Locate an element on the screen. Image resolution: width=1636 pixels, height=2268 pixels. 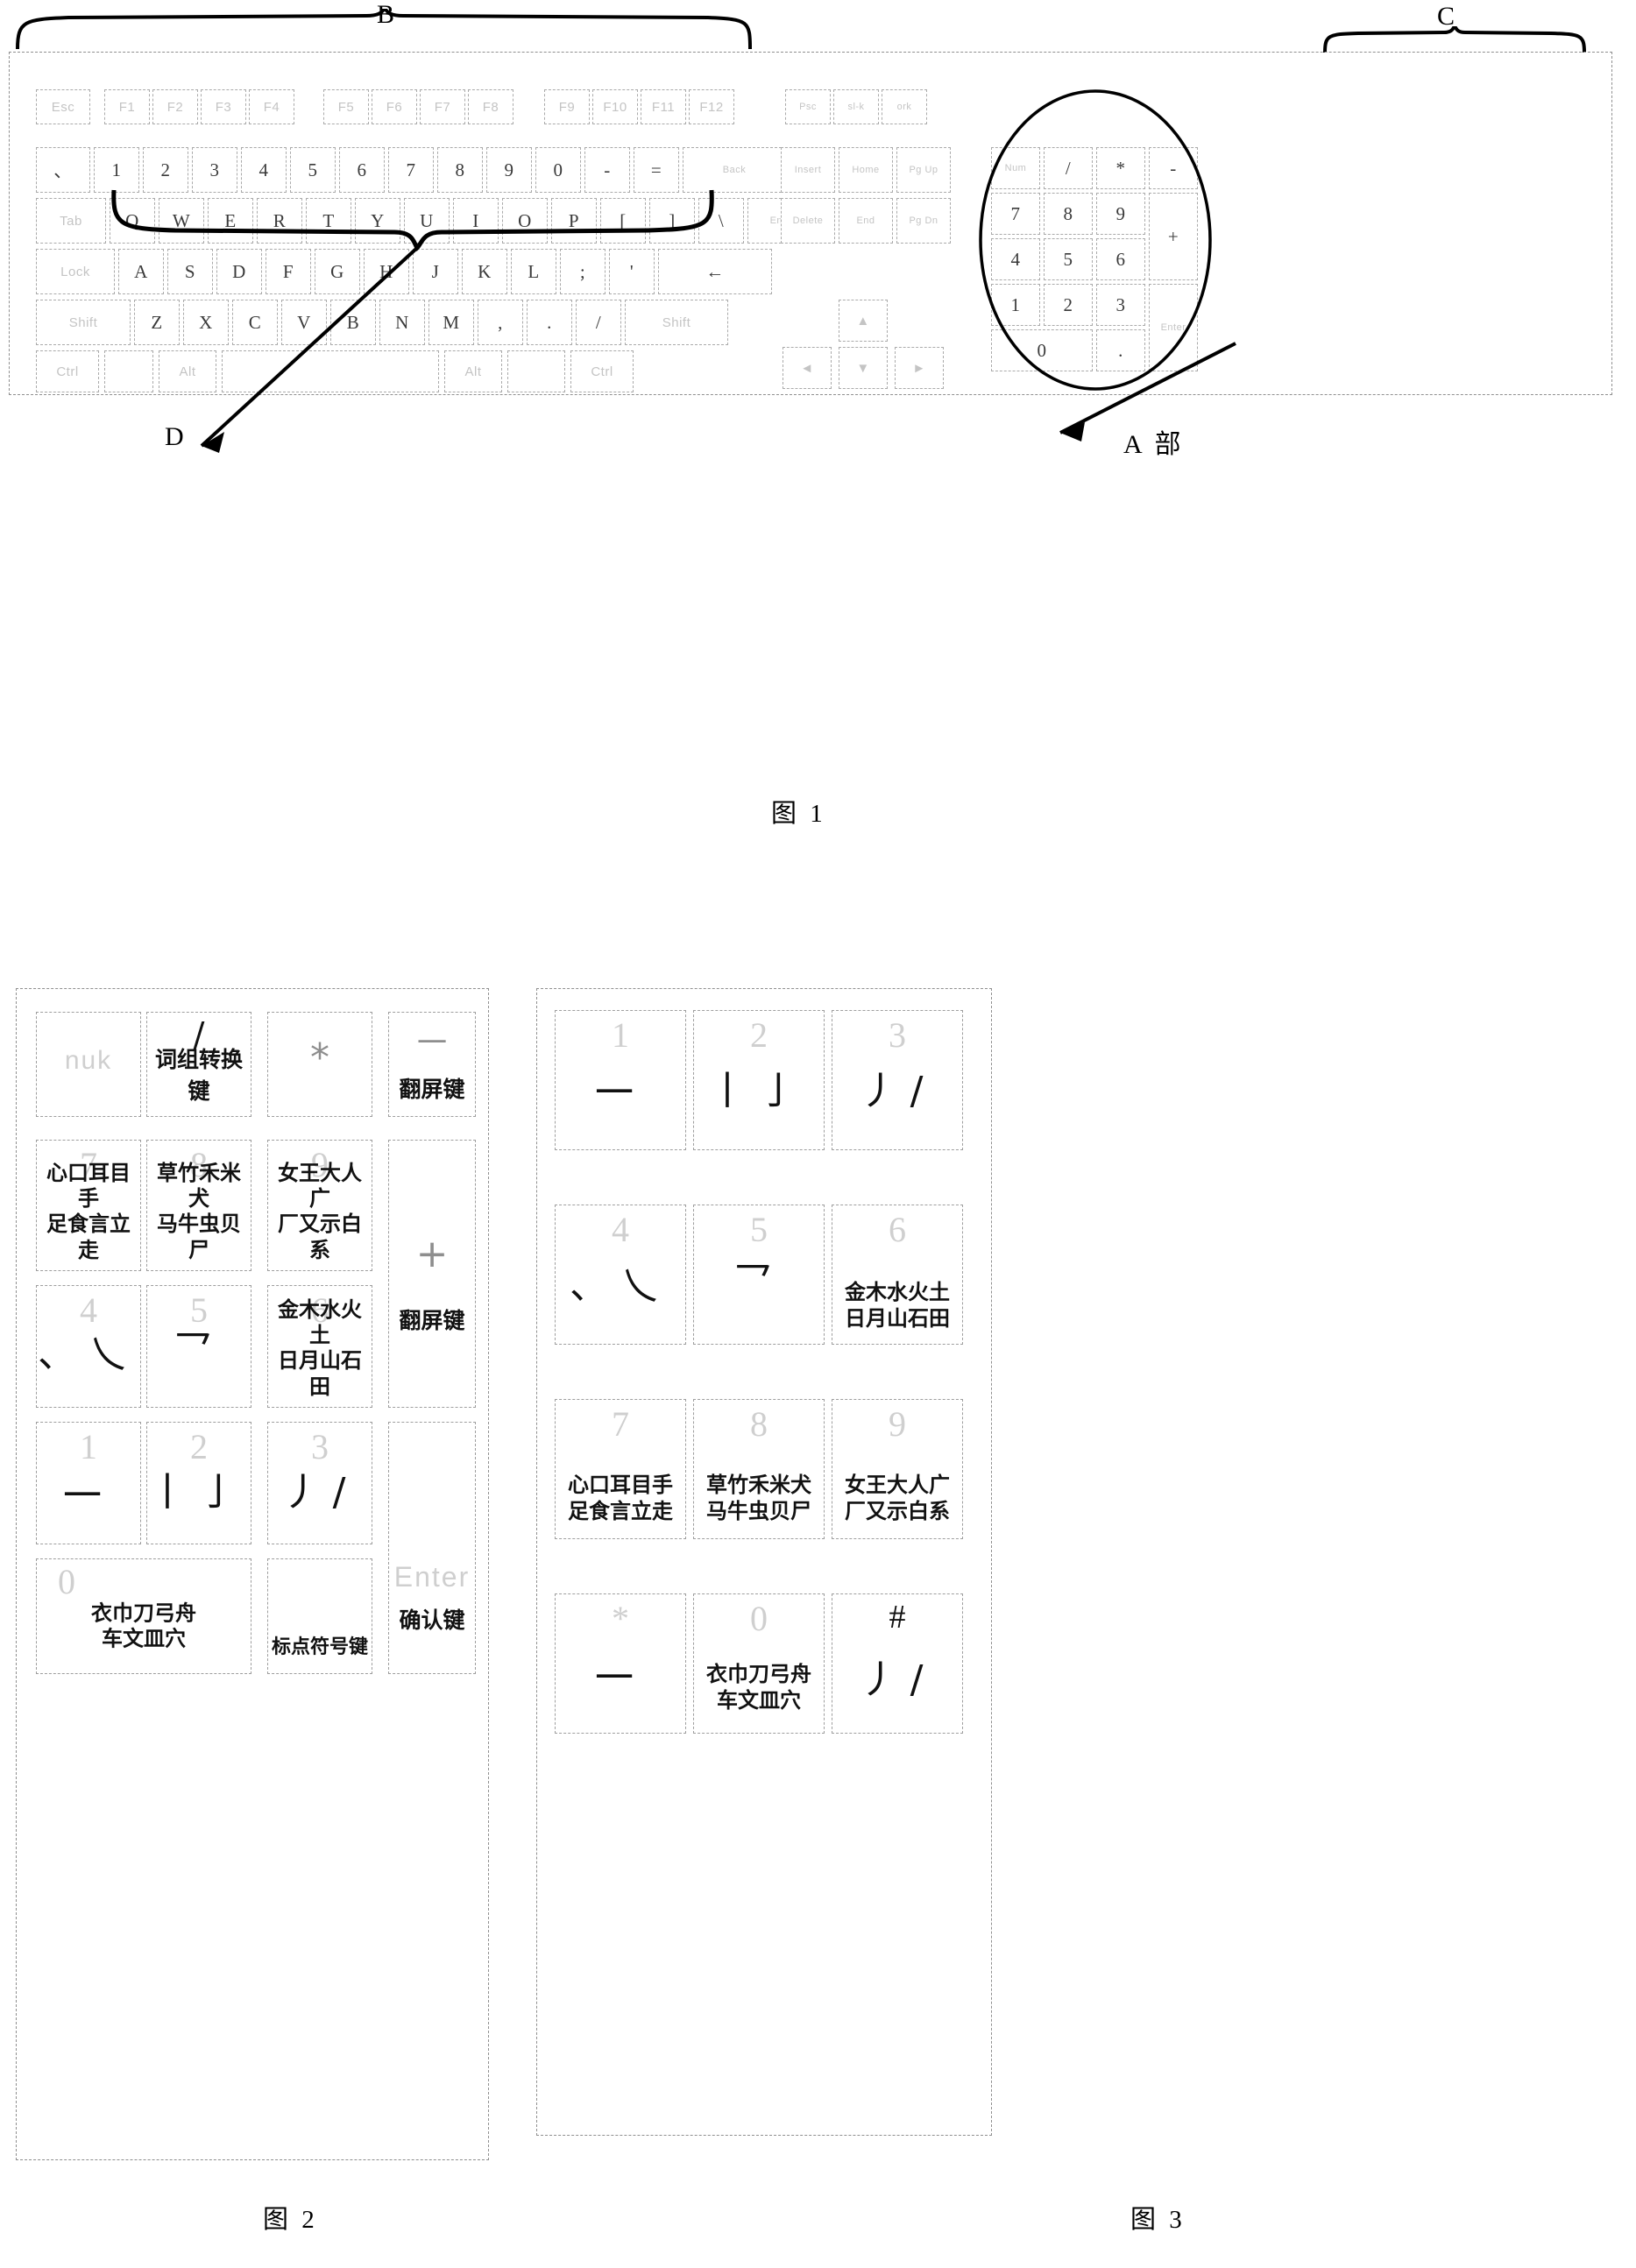
key-print-screen: Psc is located at coordinates (808, 107).